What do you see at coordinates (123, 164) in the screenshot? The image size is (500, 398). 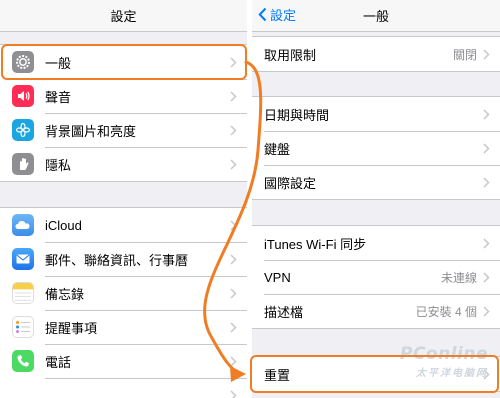 I see `settings-row-privacy: 隱私` at bounding box center [123, 164].